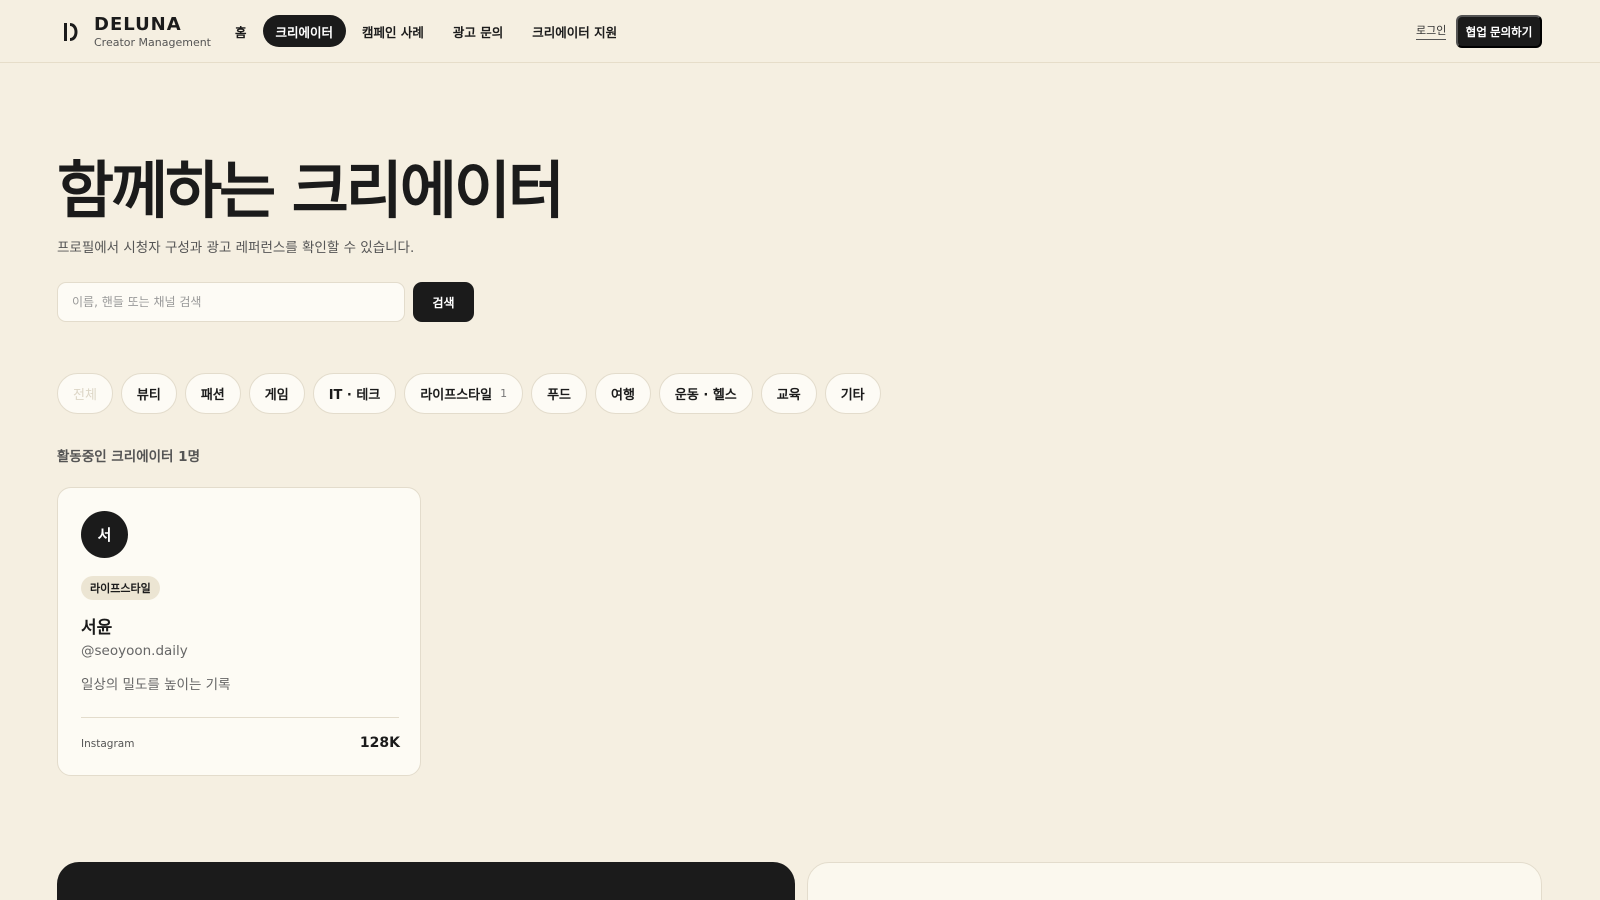 Image resolution: width=1600 pixels, height=900 pixels. I want to click on creator-platform: Instagram, so click(108, 744).